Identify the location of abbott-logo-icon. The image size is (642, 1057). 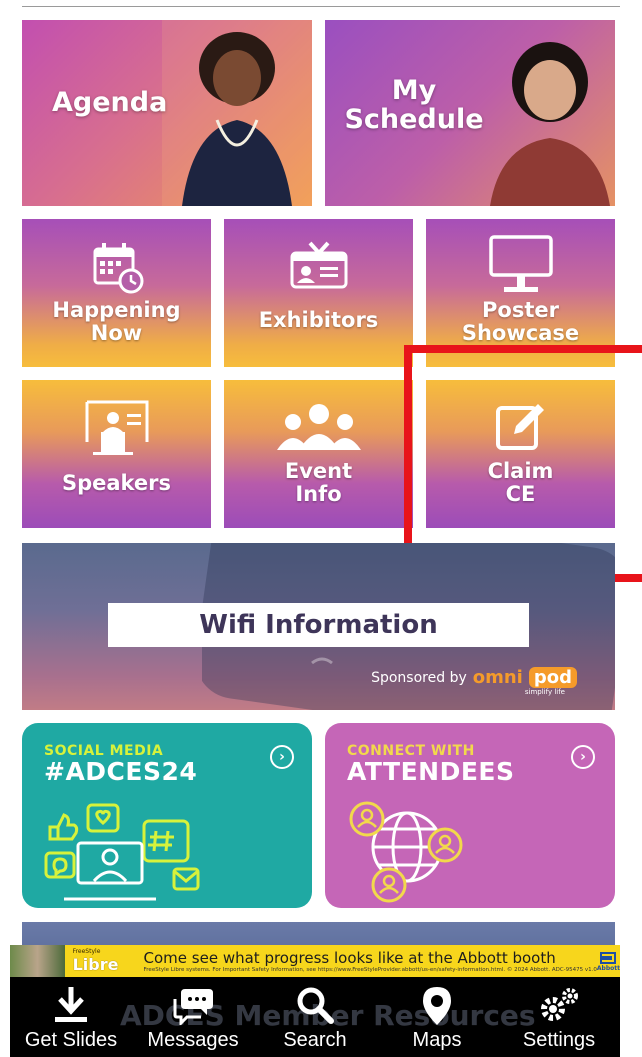
(608, 957).